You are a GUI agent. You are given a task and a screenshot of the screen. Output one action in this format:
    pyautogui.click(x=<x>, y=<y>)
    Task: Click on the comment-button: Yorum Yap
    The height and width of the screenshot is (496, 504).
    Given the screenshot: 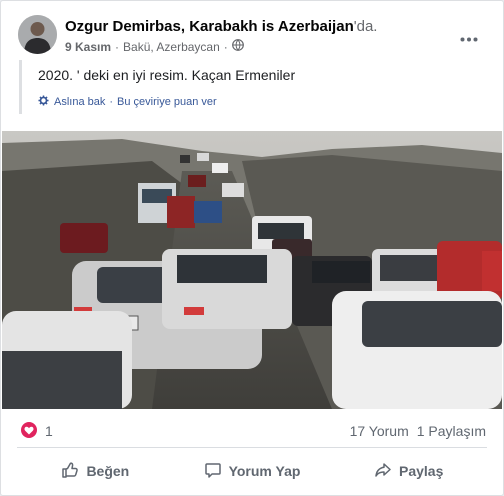 What is the action you would take?
    pyautogui.click(x=252, y=471)
    